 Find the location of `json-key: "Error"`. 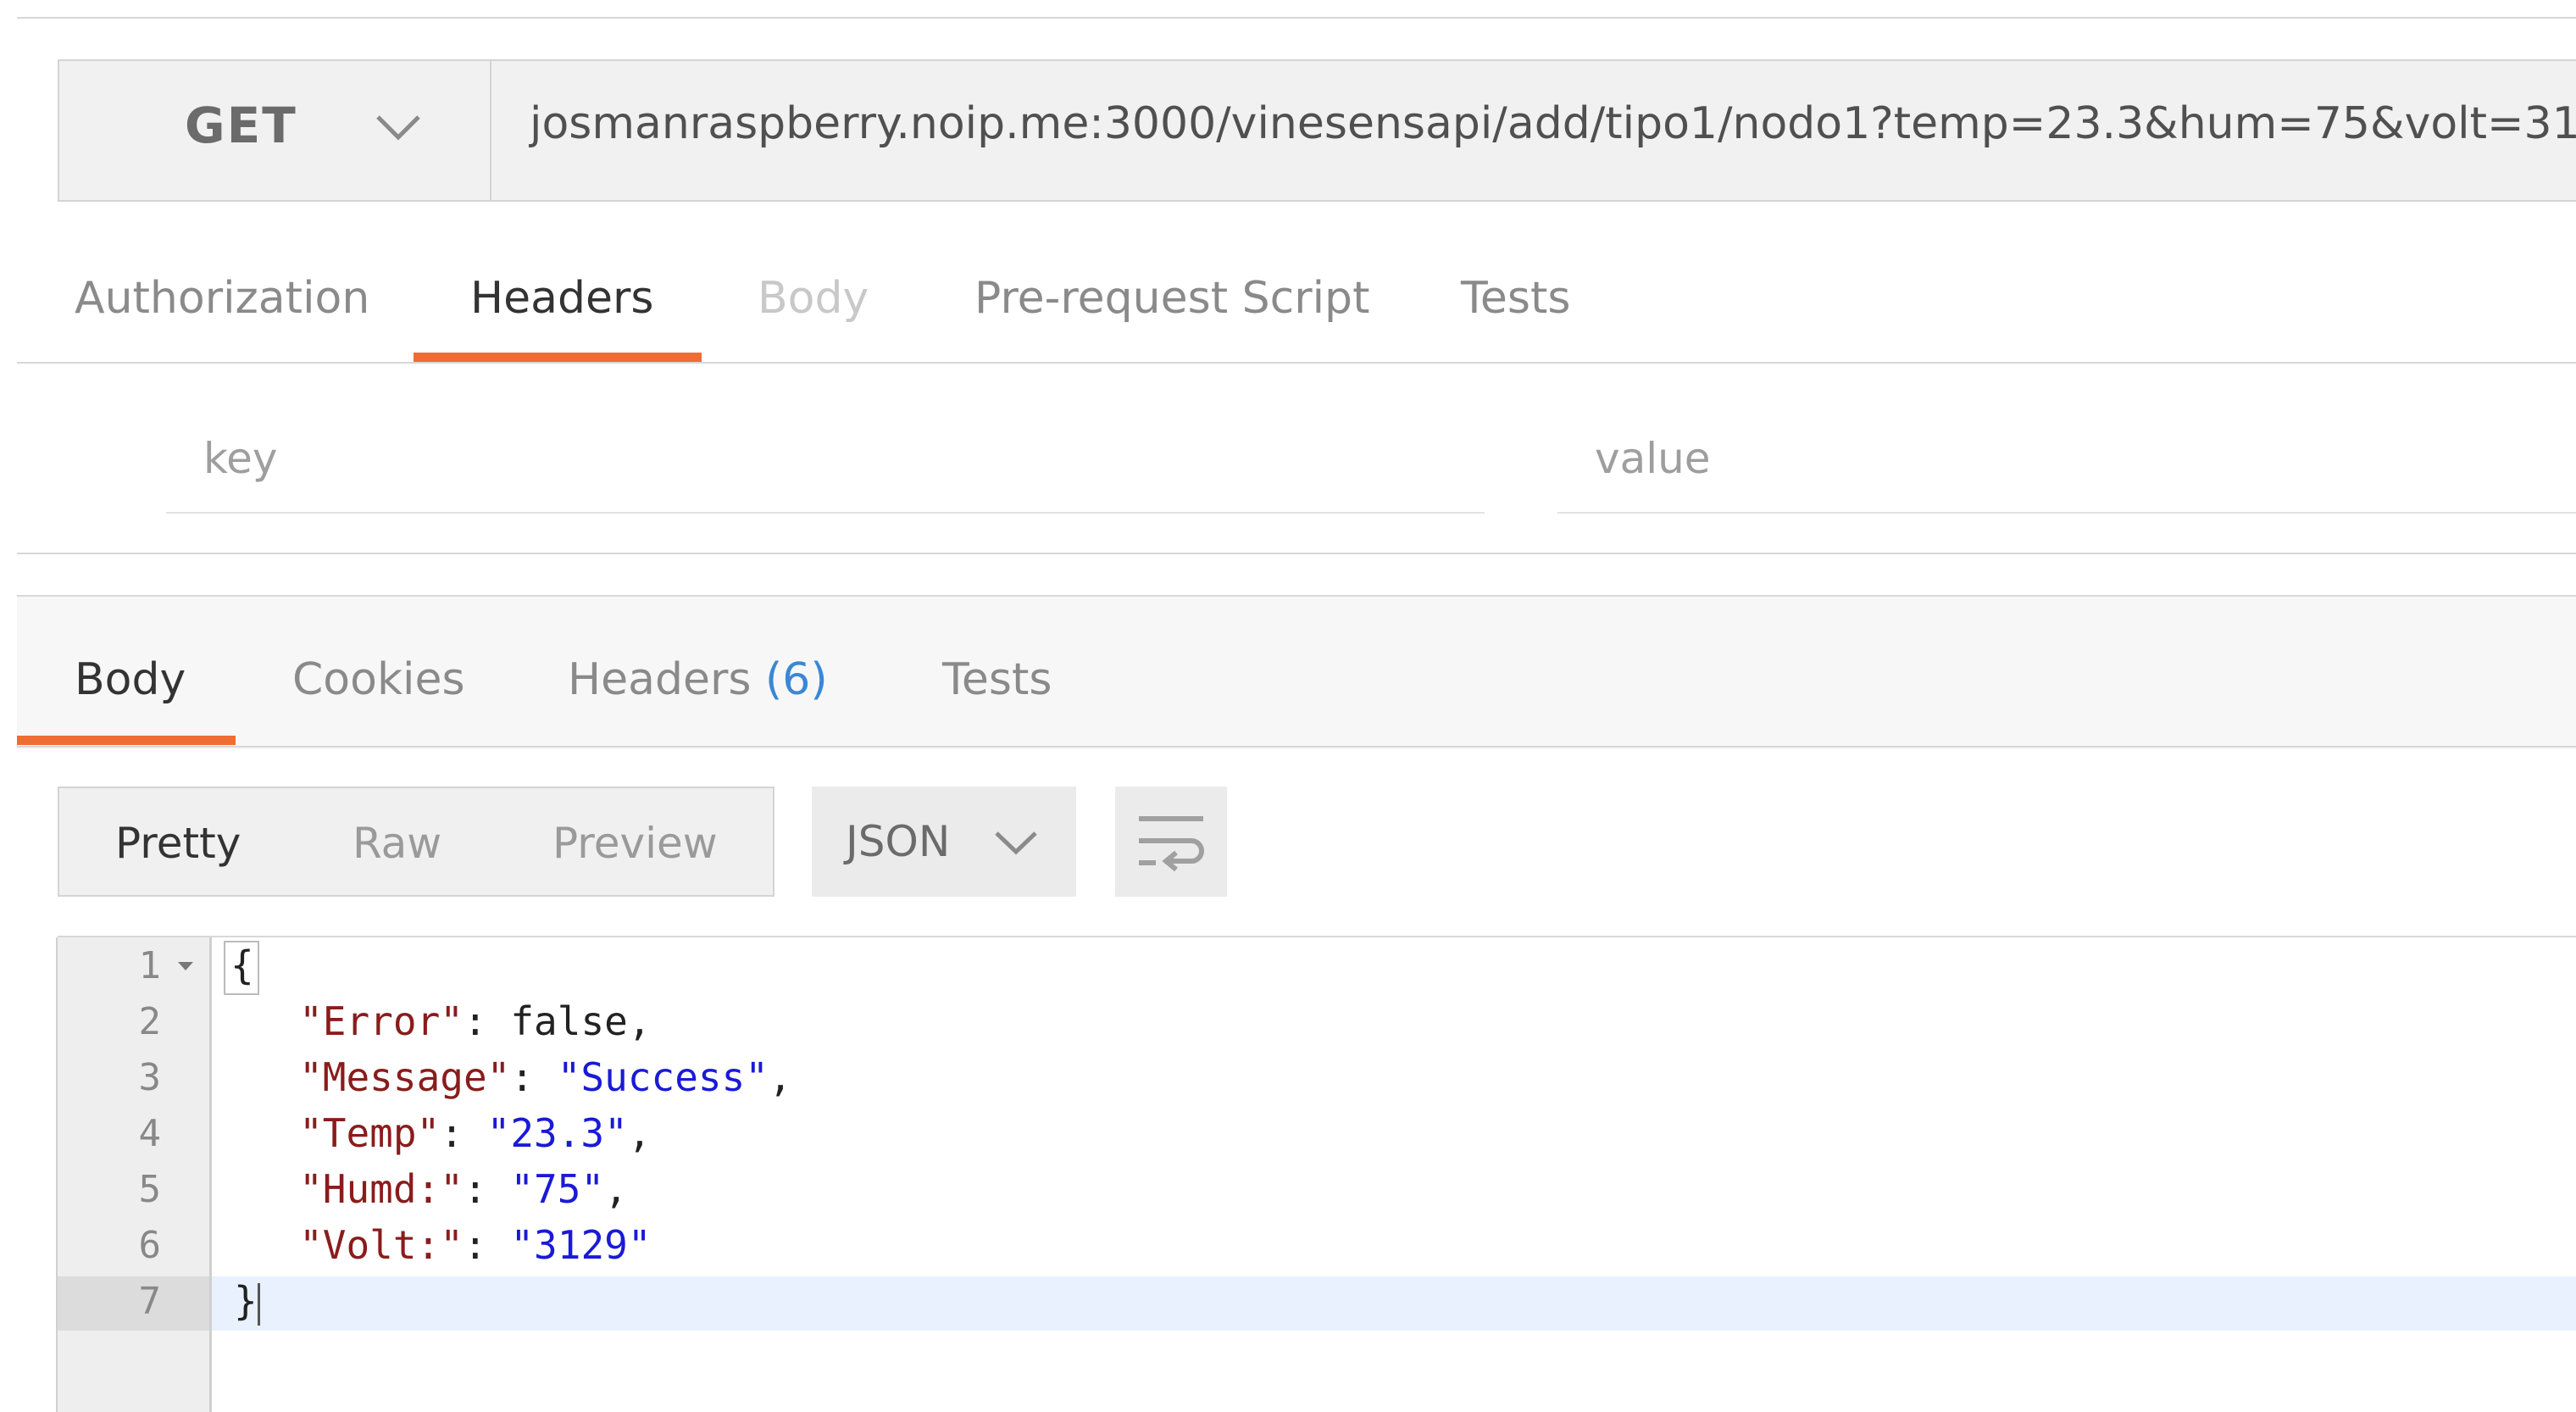

json-key: "Error" is located at coordinates (381, 1021).